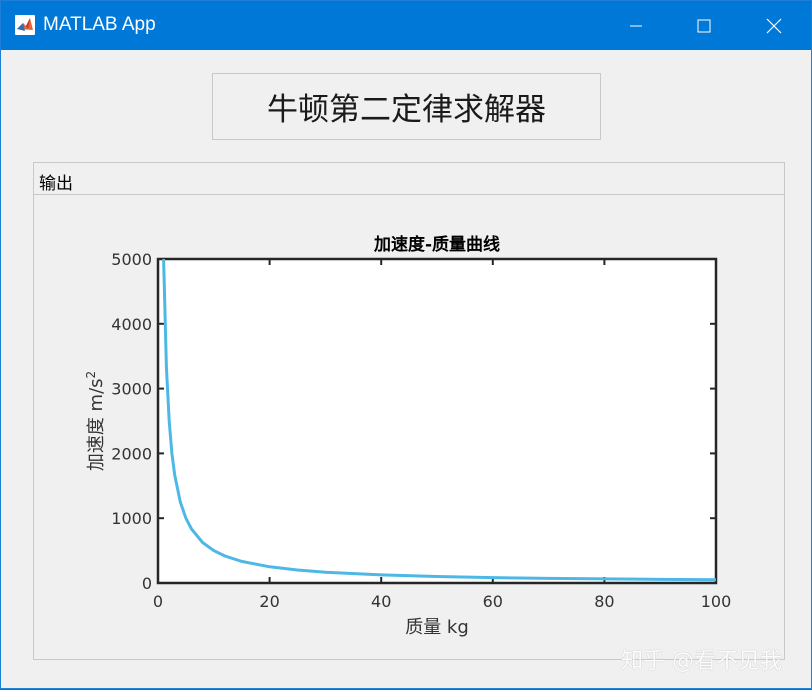 Image resolution: width=812 pixels, height=690 pixels. What do you see at coordinates (147, 583) in the screenshot?
I see `y-tick-label: 0` at bounding box center [147, 583].